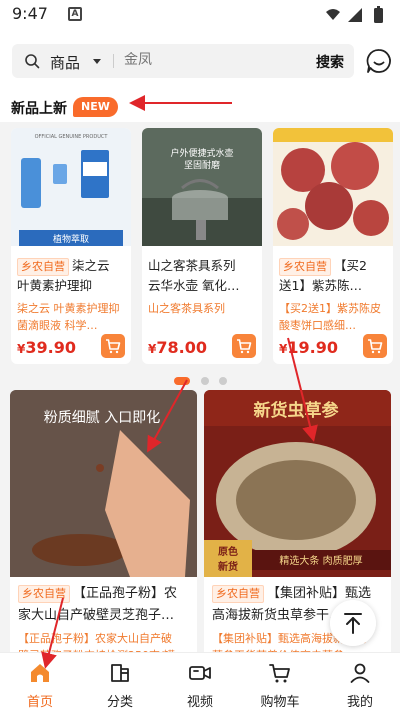  I want to click on message-icon, so click(379, 61).